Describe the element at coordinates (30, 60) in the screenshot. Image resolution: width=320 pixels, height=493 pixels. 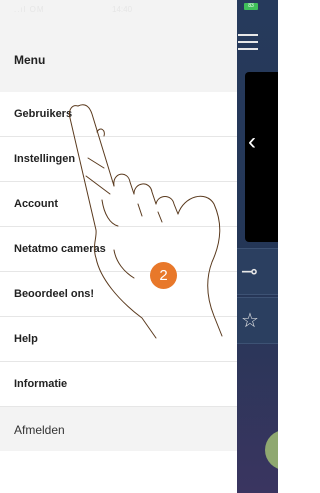
I see `menu-title: Menu` at that location.